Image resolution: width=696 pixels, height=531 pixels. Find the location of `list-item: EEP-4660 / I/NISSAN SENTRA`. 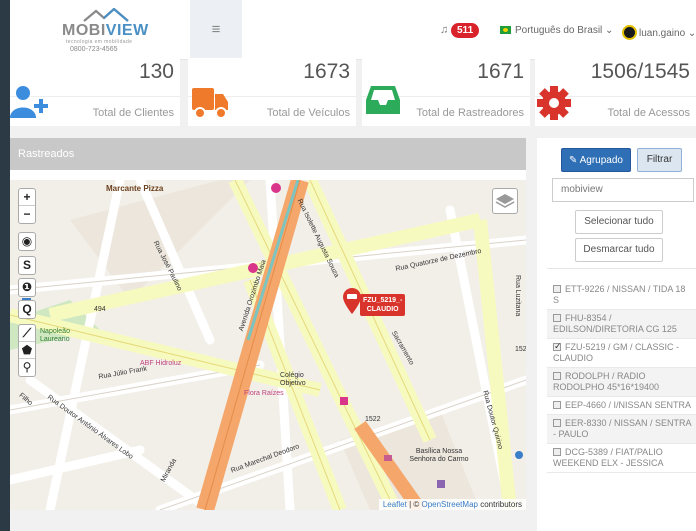

list-item: EEP-4660 / I/NISSAN SENTRA is located at coordinates (621, 406).